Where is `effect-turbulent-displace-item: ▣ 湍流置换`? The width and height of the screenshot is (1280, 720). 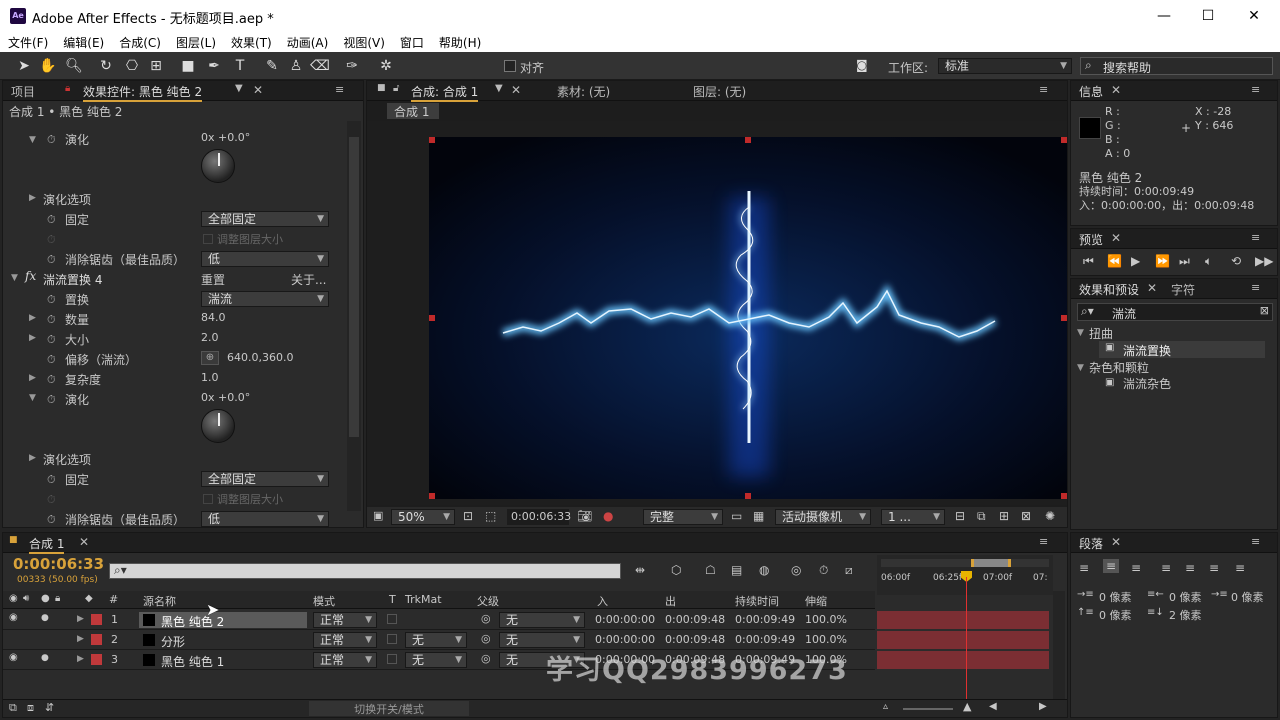 effect-turbulent-displace-item: ▣ 湍流置换 is located at coordinates (1182, 349).